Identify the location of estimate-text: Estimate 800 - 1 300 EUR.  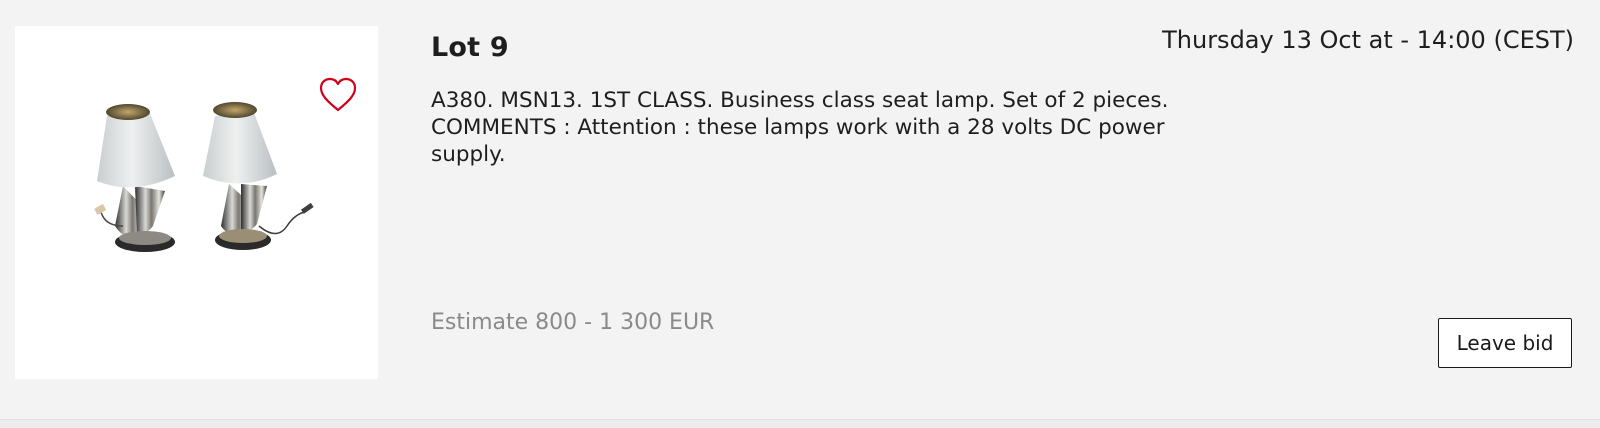
(573, 322).